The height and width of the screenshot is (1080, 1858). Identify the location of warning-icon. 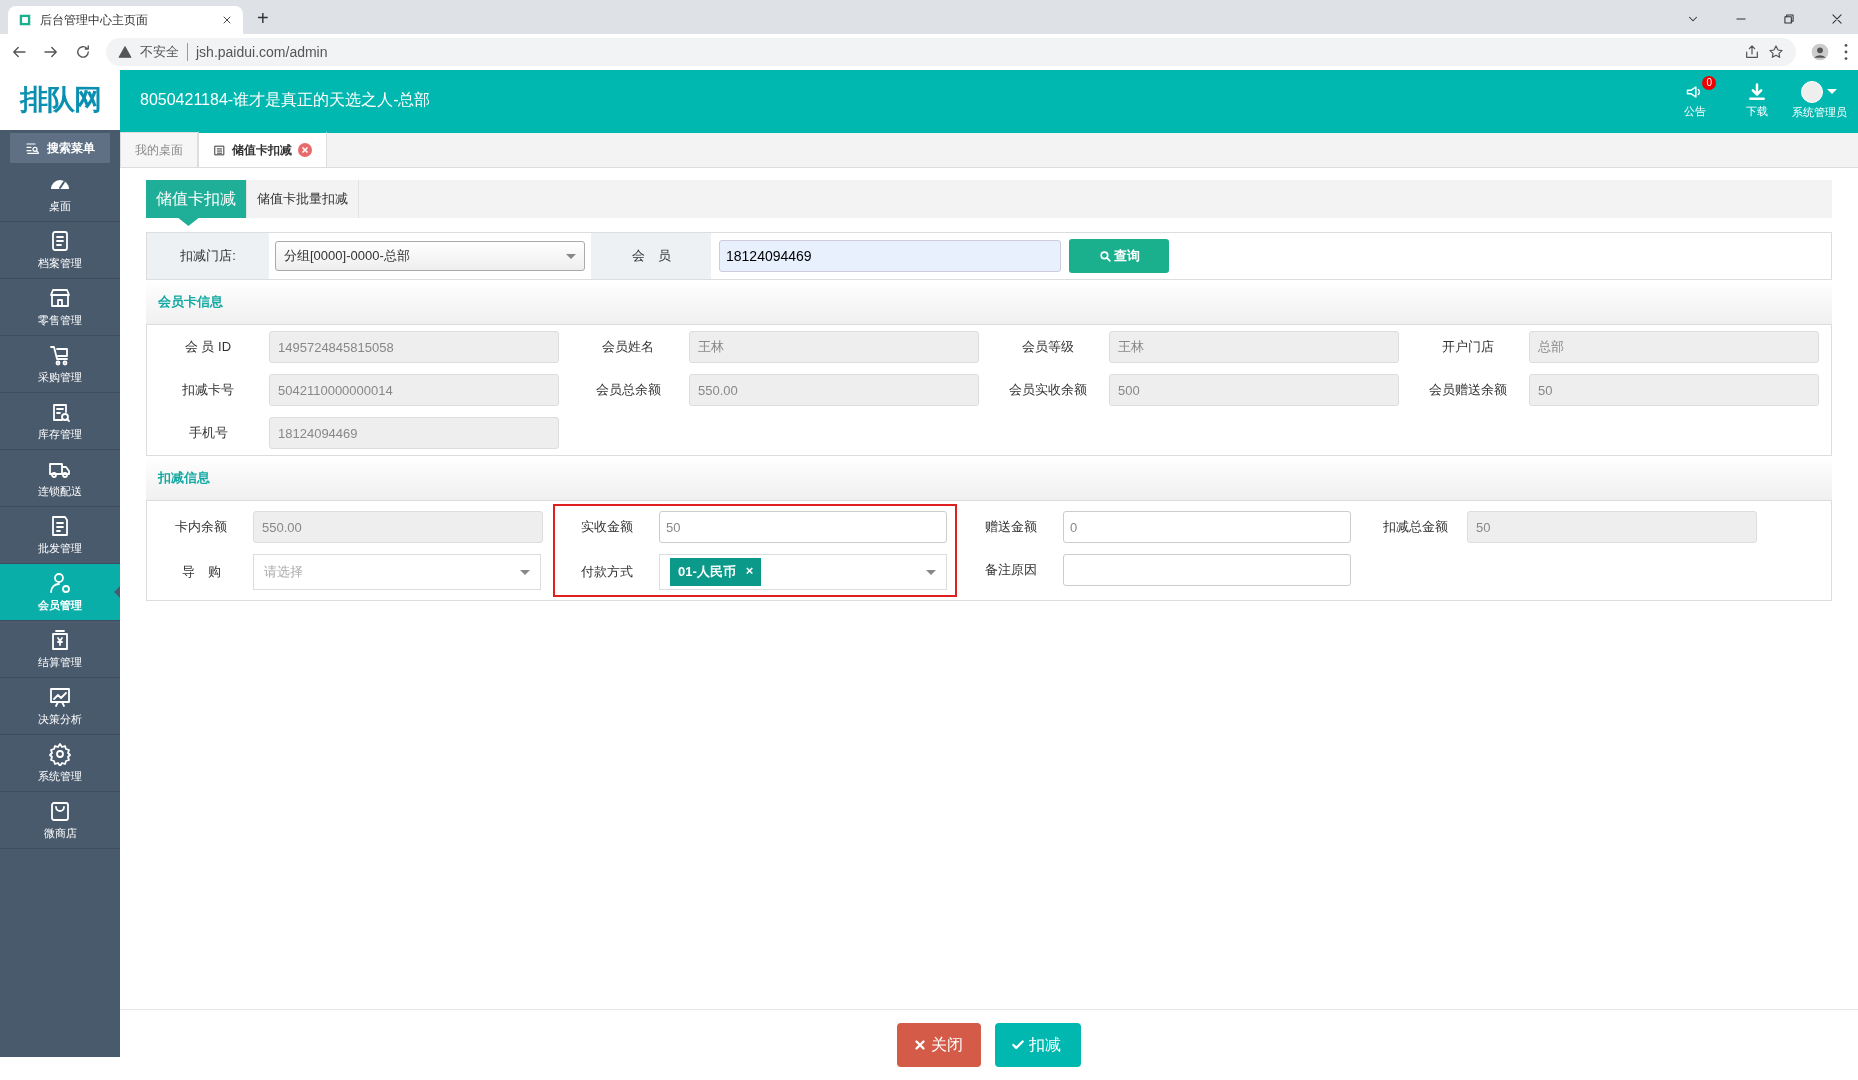
(125, 52).